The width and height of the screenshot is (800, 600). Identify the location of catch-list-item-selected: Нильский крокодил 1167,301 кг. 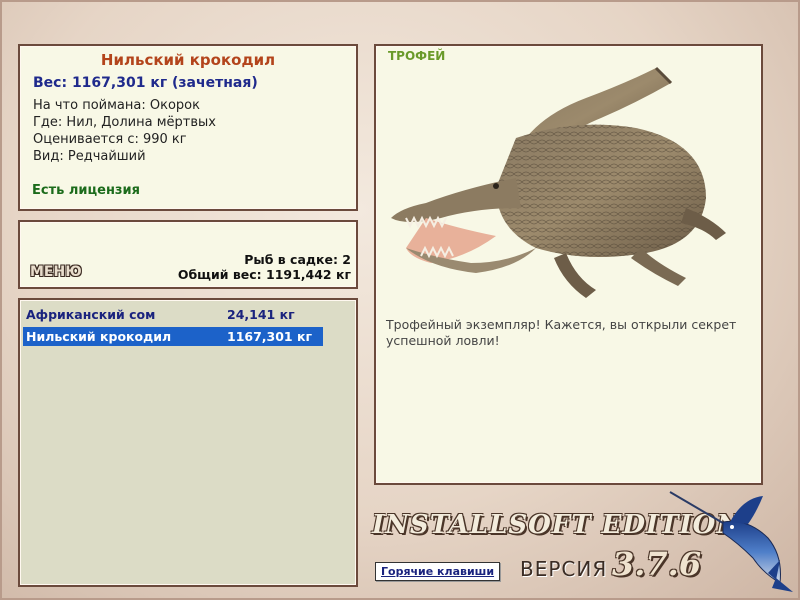
(173, 336).